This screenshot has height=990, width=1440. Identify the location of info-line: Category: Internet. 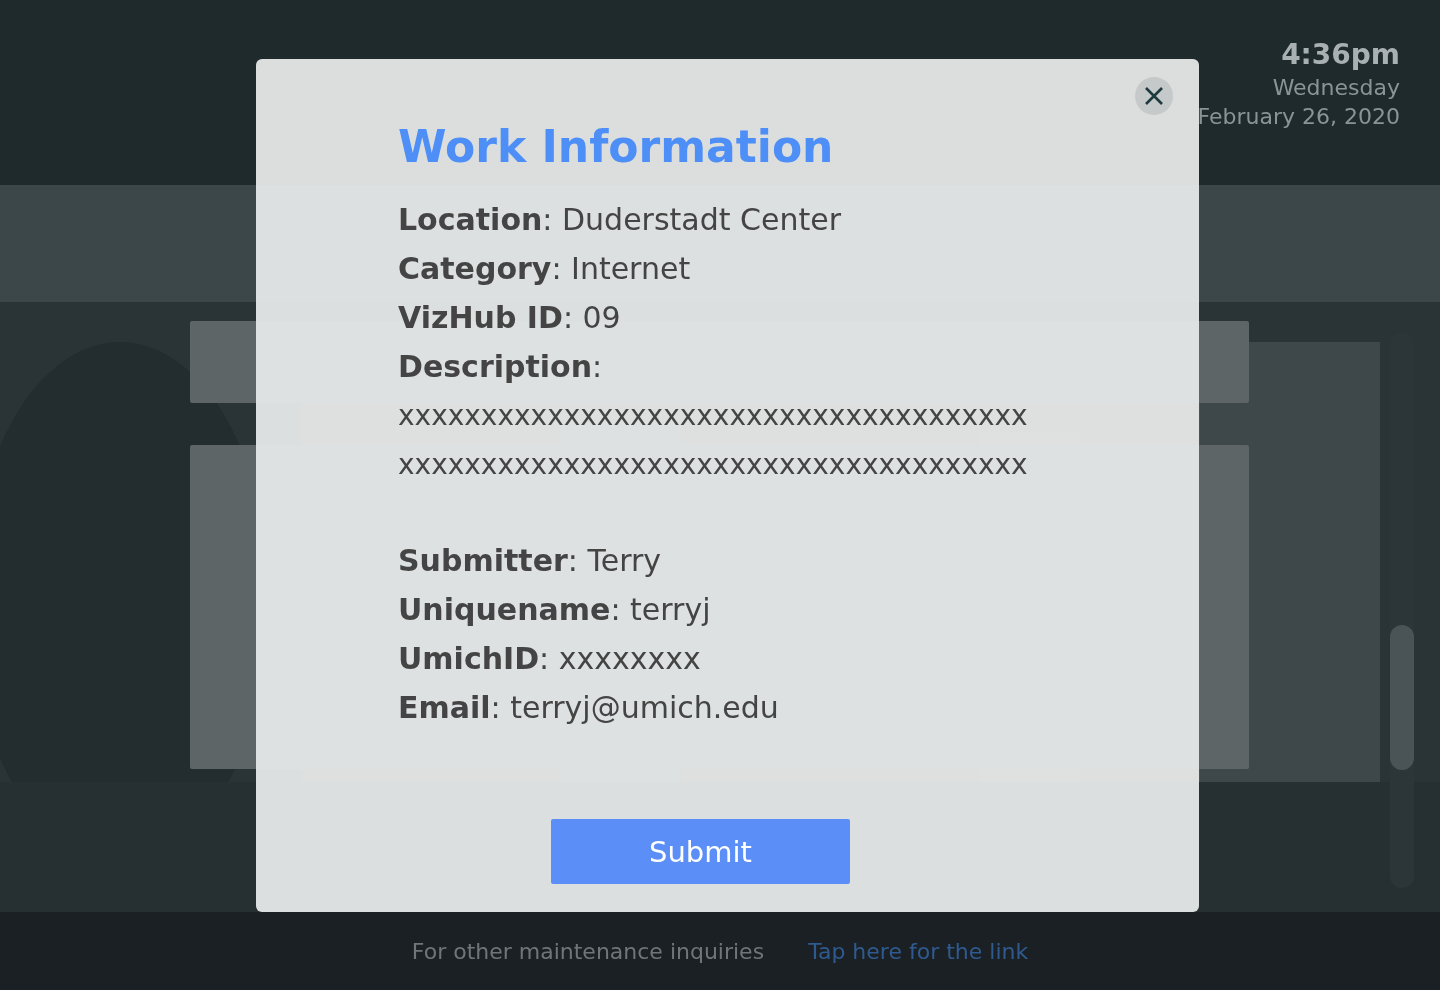
(545, 269).